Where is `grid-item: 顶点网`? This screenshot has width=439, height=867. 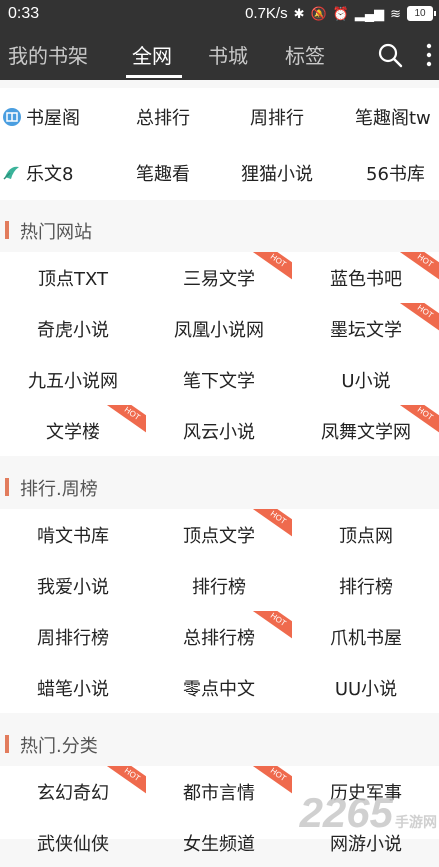
grid-item: 顶点网 is located at coordinates (366, 534).